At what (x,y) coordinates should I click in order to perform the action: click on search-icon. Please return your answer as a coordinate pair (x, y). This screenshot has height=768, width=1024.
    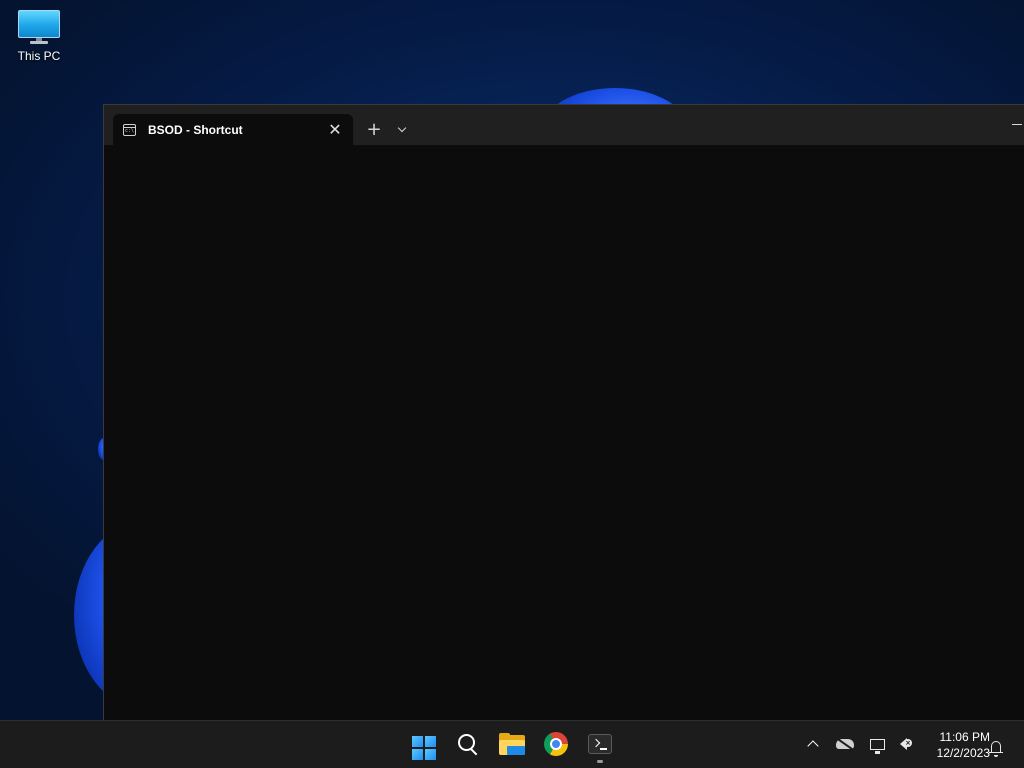
    Looking at the image, I should click on (468, 744).